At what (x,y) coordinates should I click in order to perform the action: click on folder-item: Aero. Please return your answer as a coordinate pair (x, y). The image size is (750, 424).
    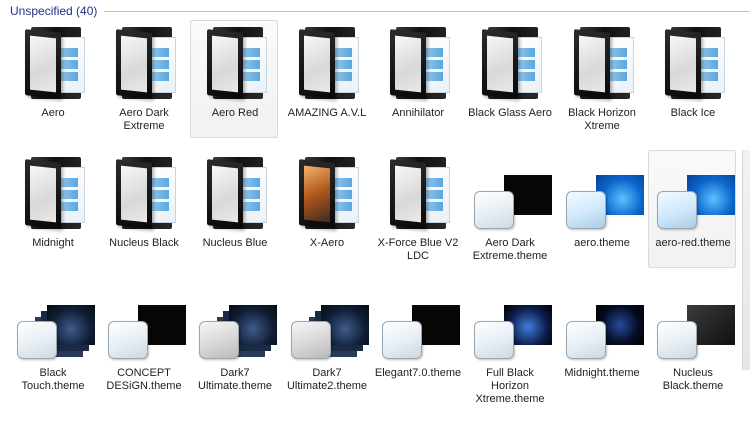
    Looking at the image, I should click on (52, 79).